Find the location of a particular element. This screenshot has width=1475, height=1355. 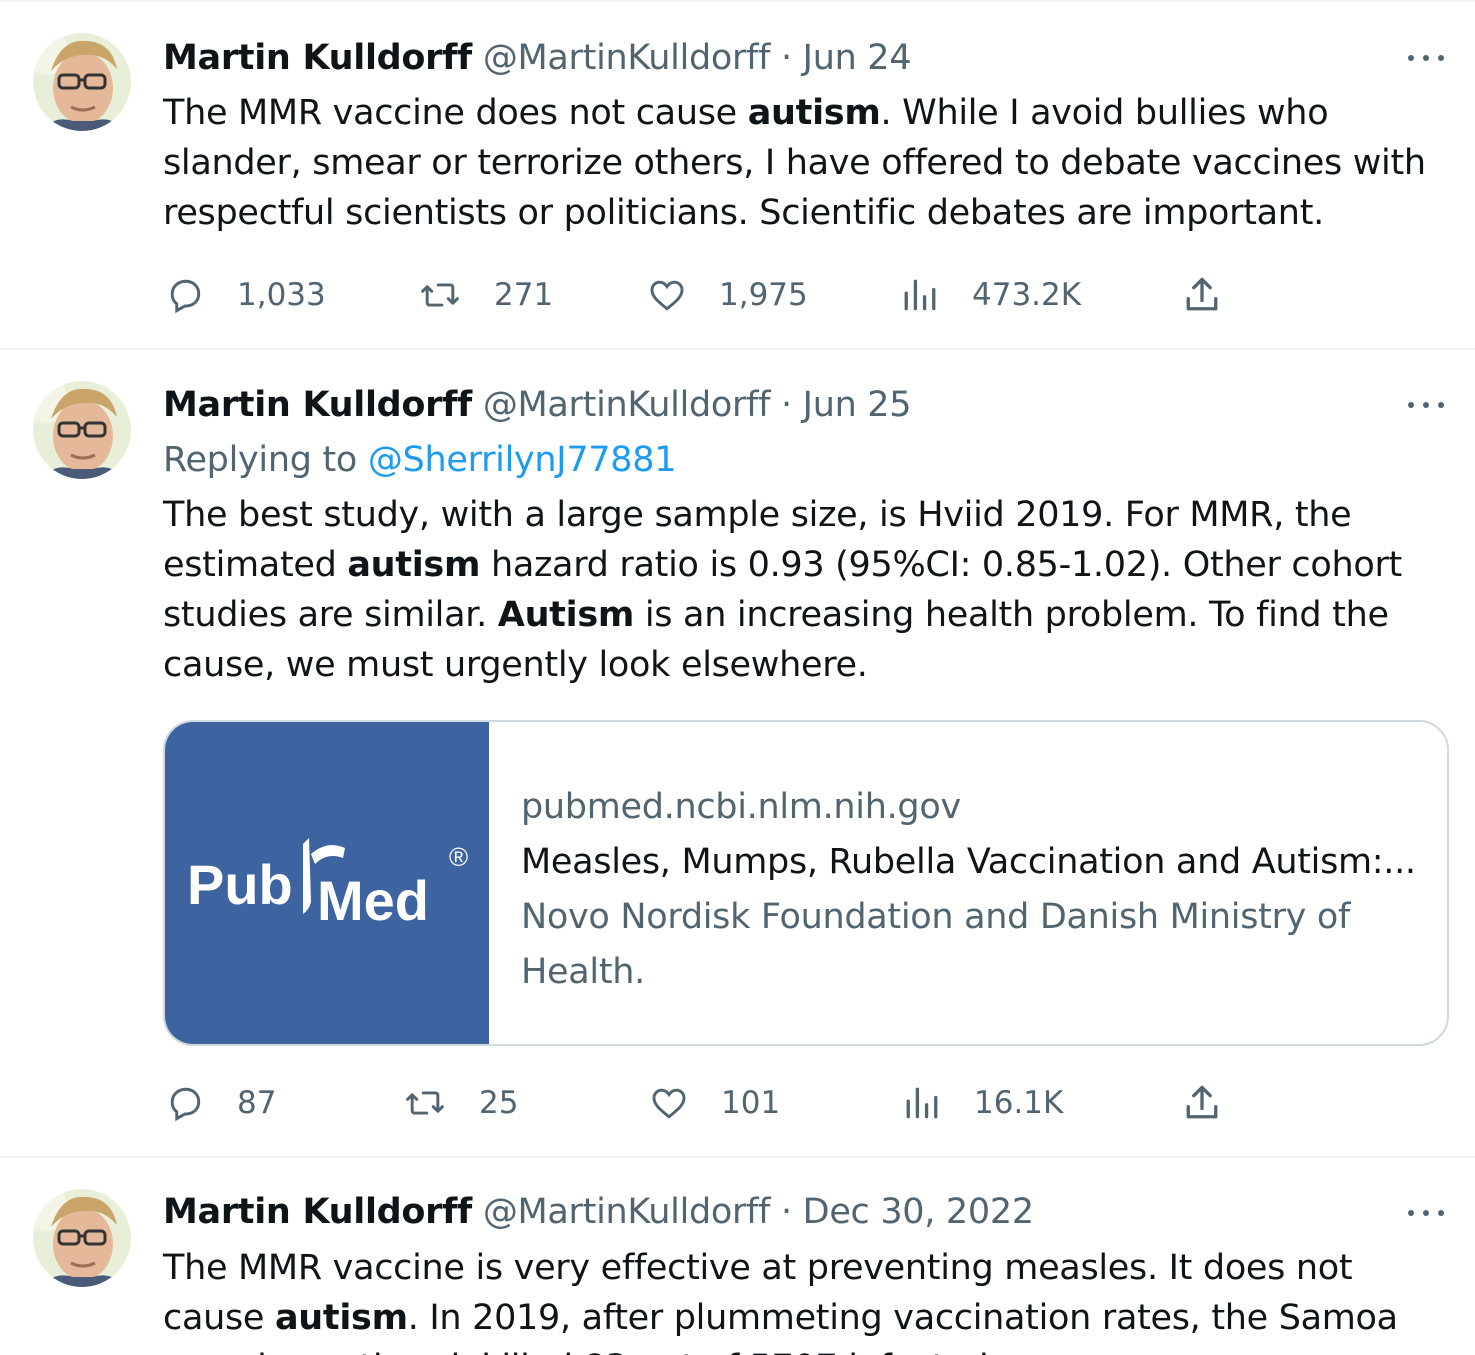

like-count: 1,975 is located at coordinates (763, 295).